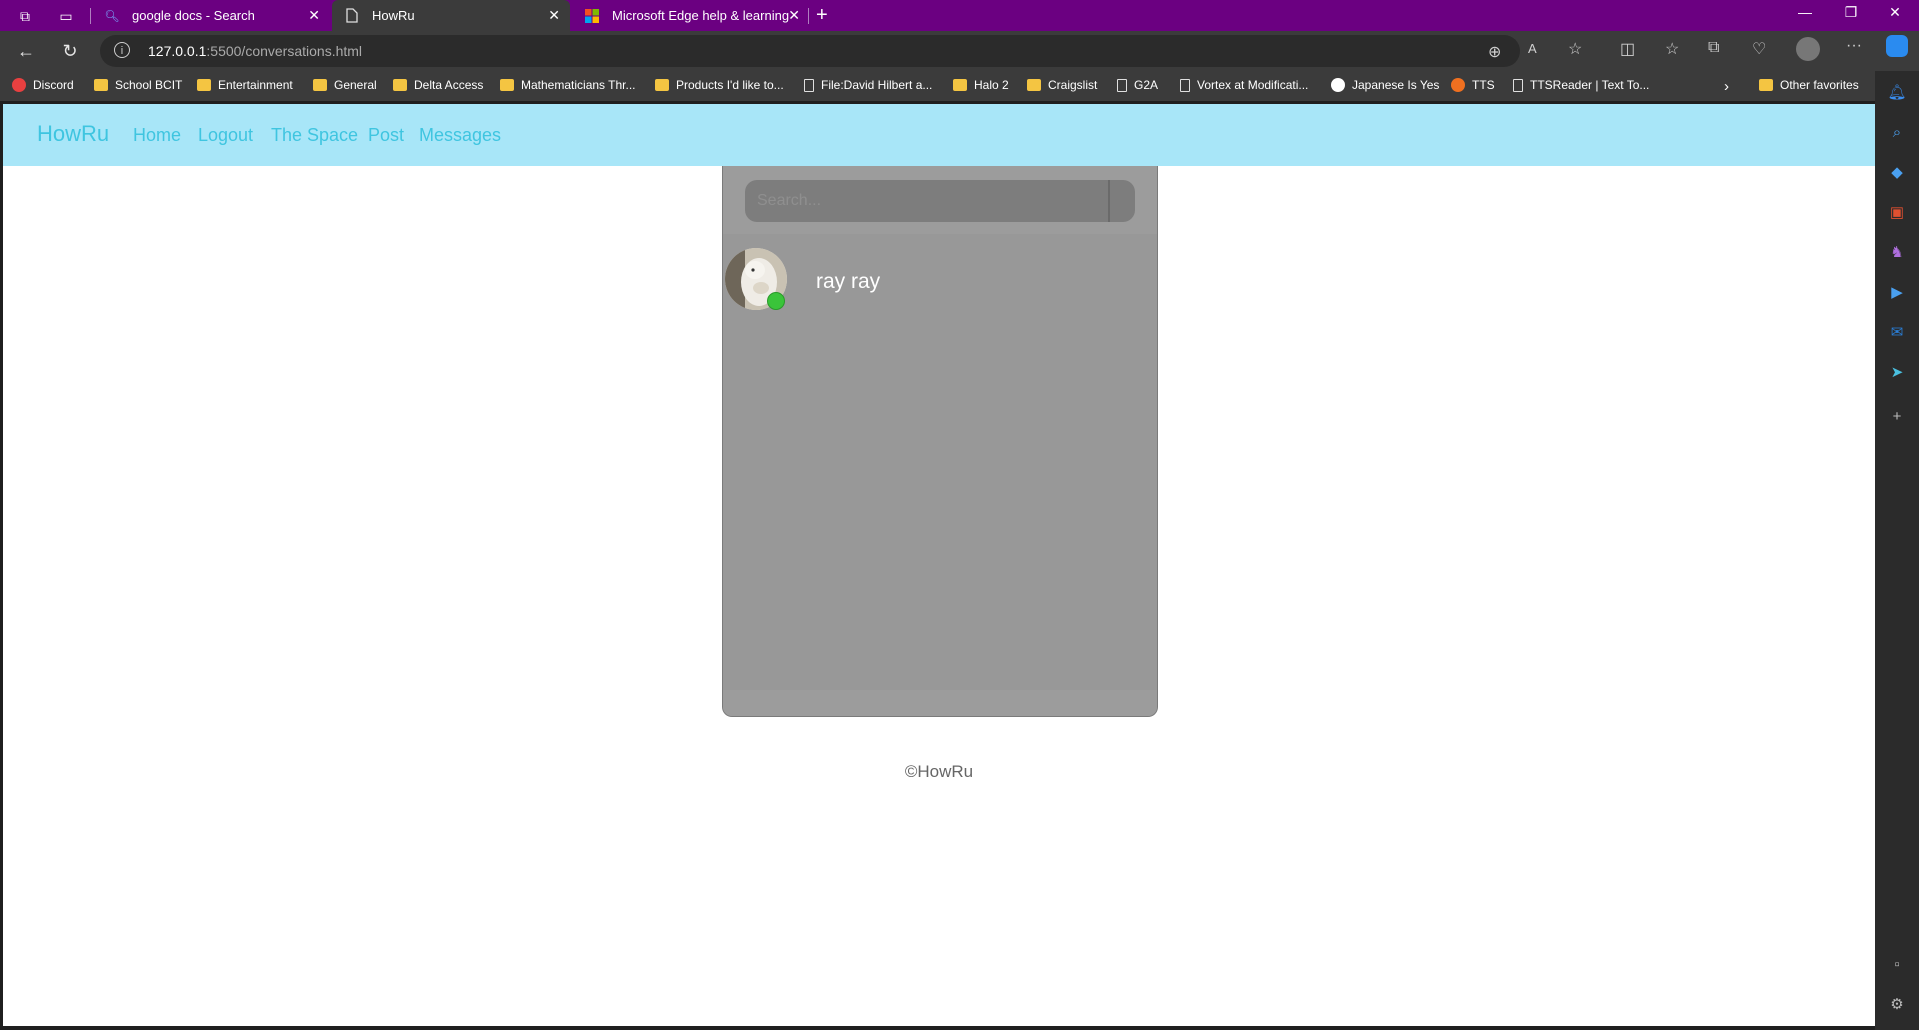  Describe the element at coordinates (1897, 293) in the screenshot. I see `copilot-sidebar-icon: ▶` at that location.